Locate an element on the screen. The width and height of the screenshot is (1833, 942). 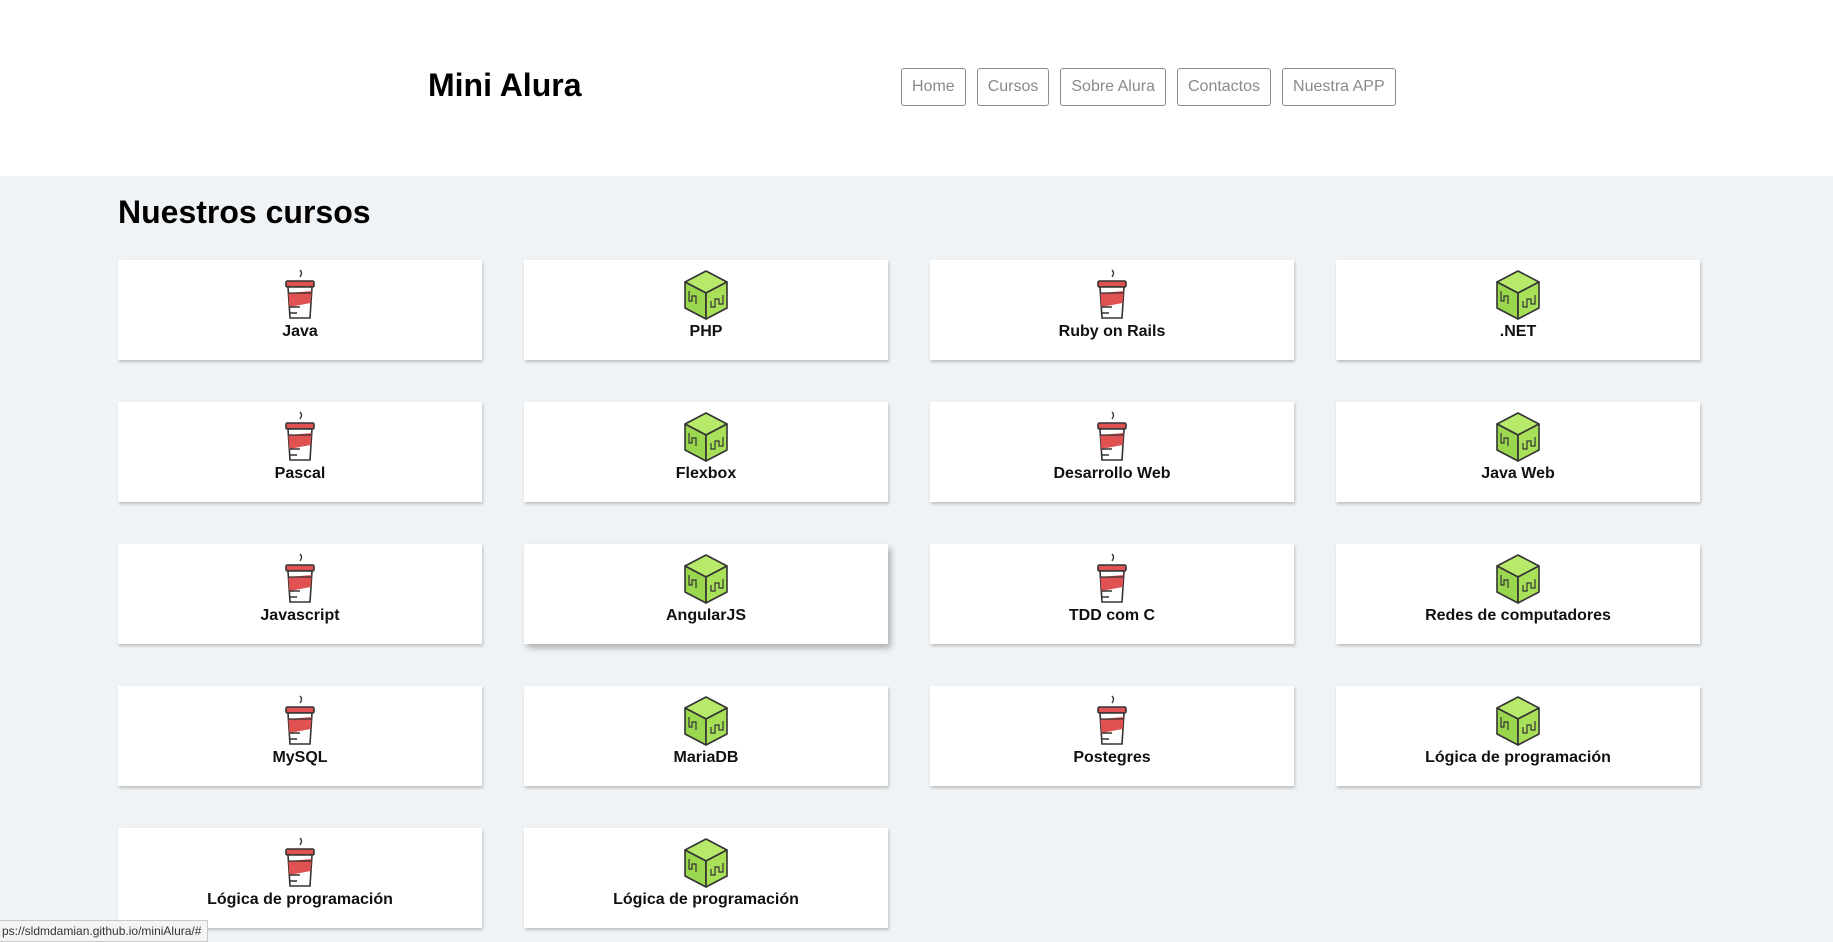
nav-home-button: Home is located at coordinates (933, 87).